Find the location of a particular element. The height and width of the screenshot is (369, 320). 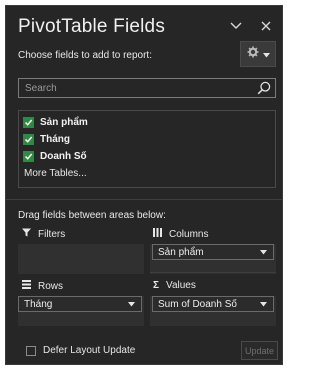

field-item-san-pham: Sản phẩm is located at coordinates (55, 122).